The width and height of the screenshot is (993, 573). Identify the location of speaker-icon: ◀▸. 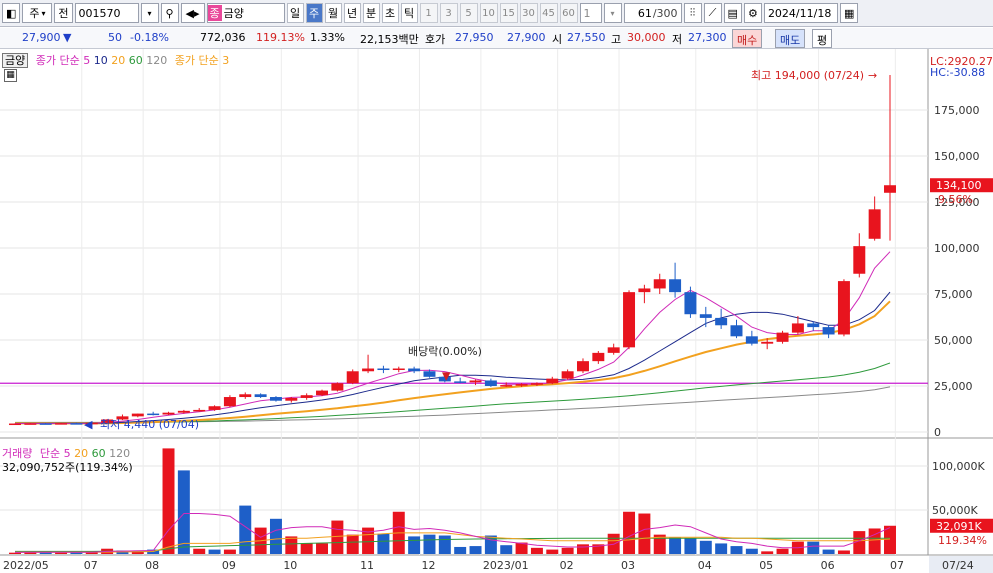
(192, 13).